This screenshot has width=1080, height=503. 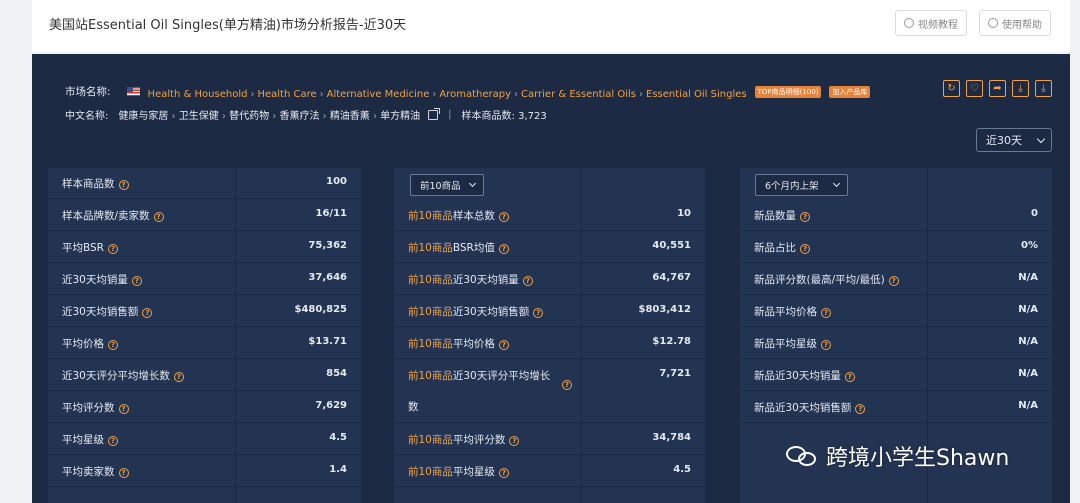 I want to click on table-row: 新品占比? 0%, so click(x=896, y=247).